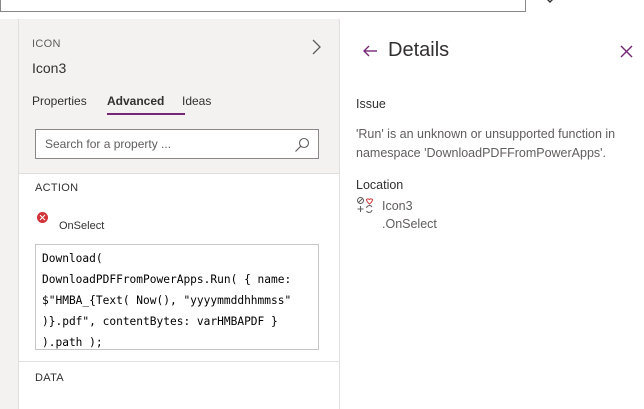  I want to click on control-name: Icon3, so click(49, 68).